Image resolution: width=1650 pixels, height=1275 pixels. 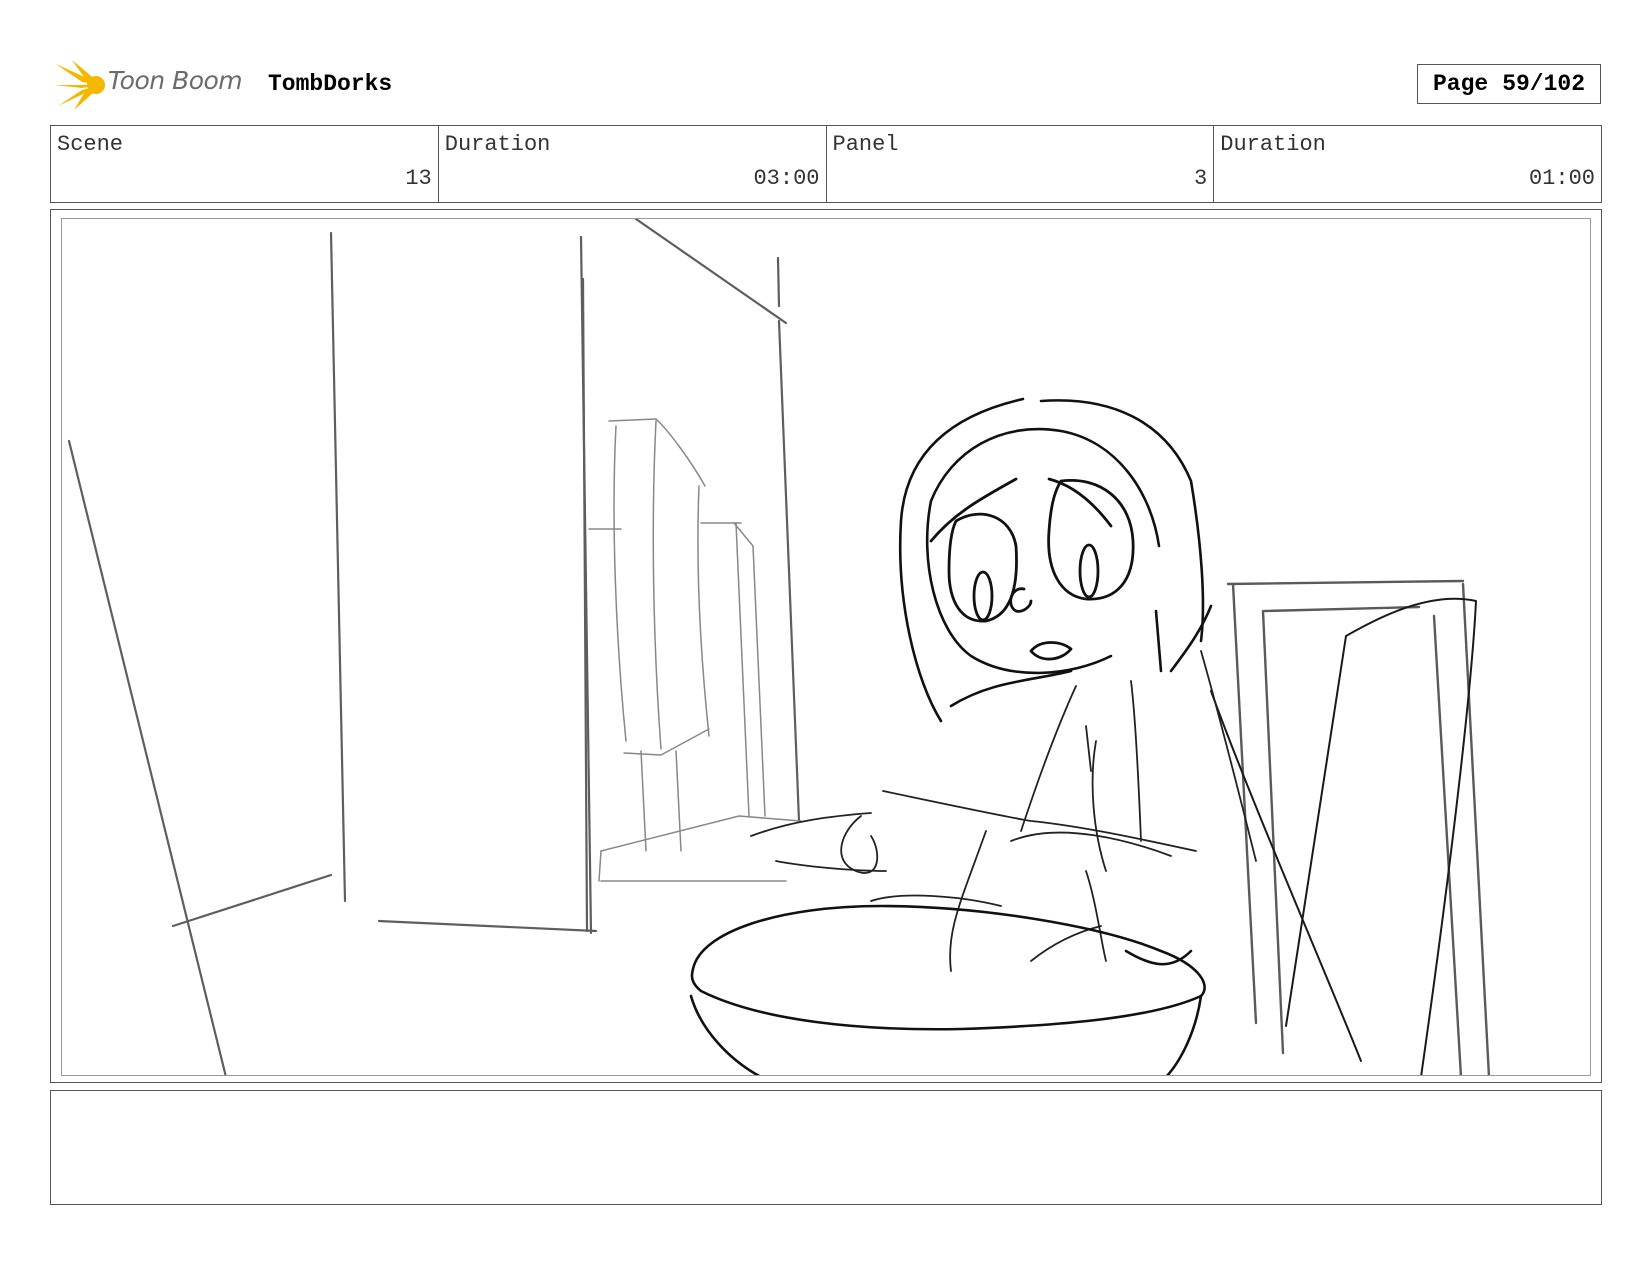 What do you see at coordinates (1544, 84) in the screenshot?
I see `page-number: 59/102` at bounding box center [1544, 84].